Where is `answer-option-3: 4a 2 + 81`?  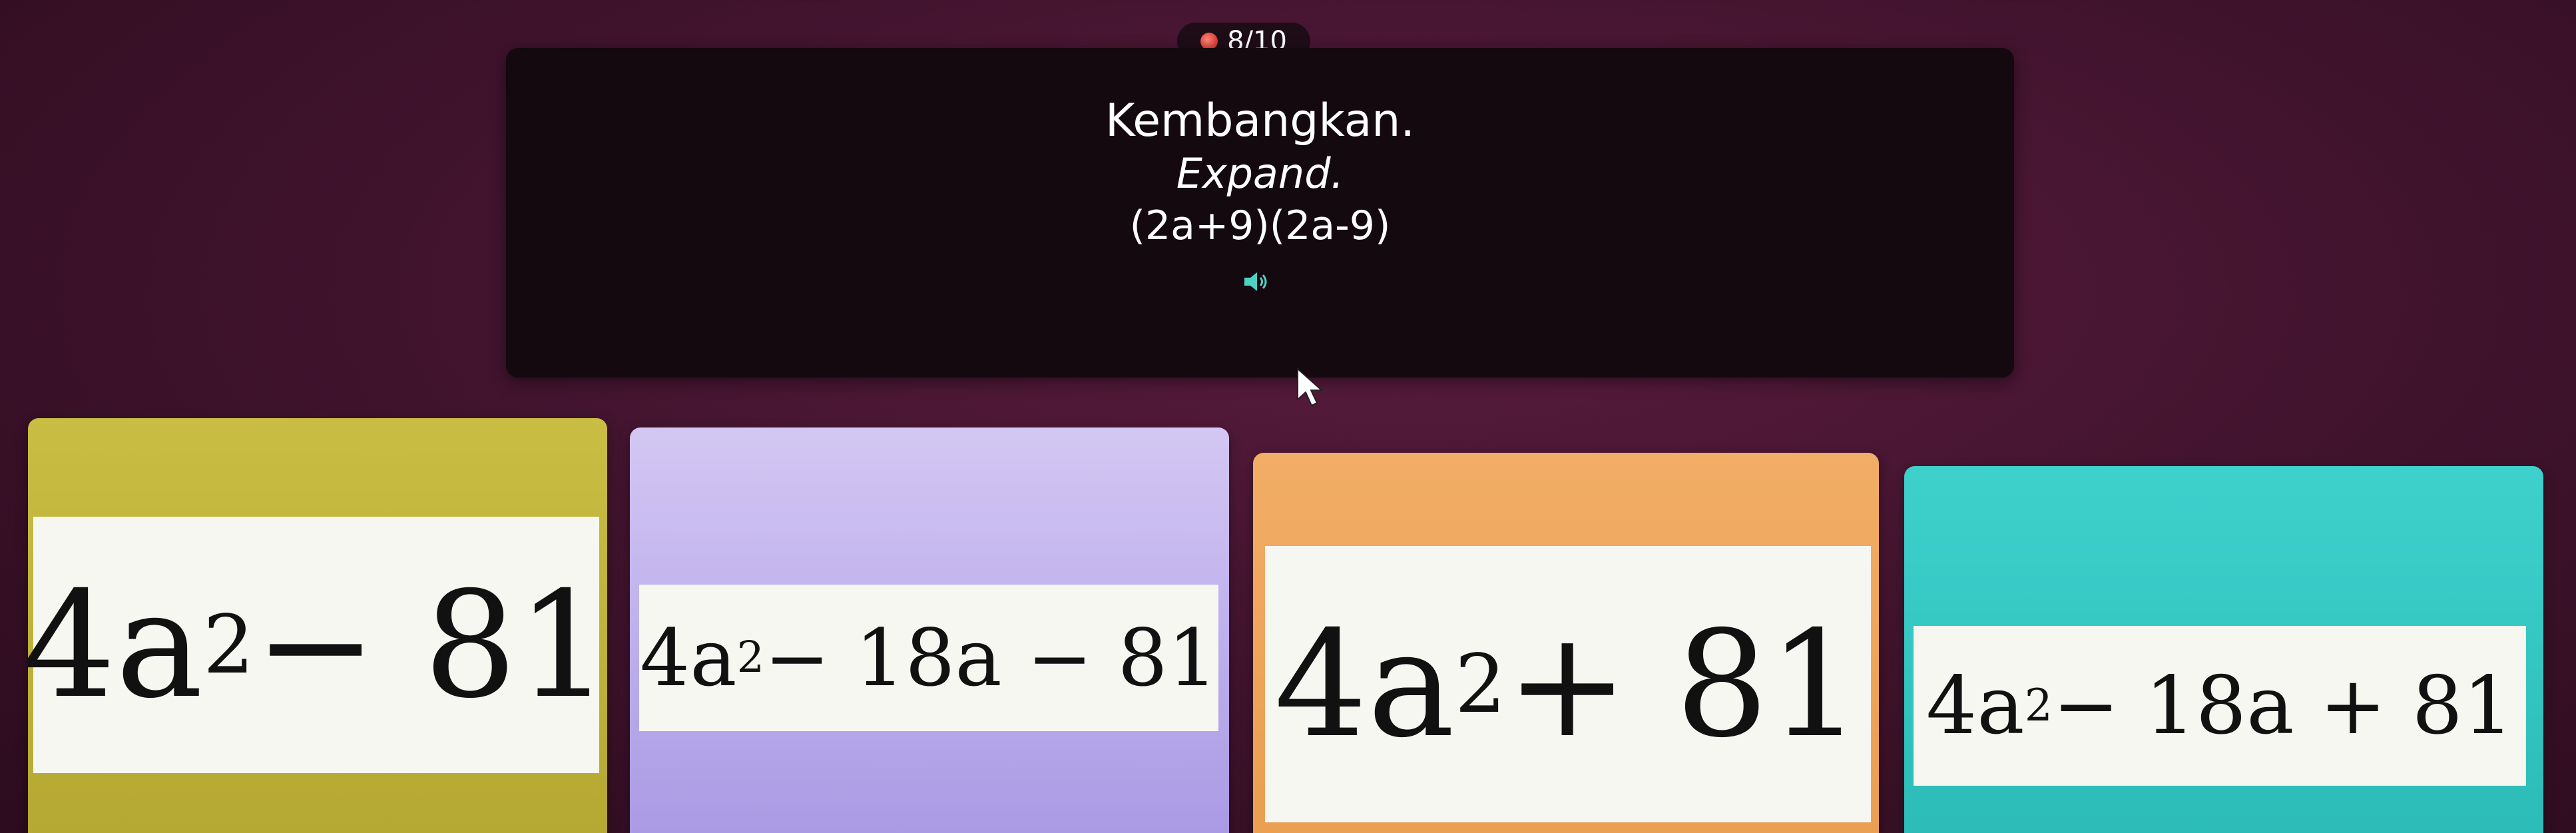
answer-option-3: 4a 2 + 81 is located at coordinates (1566, 643).